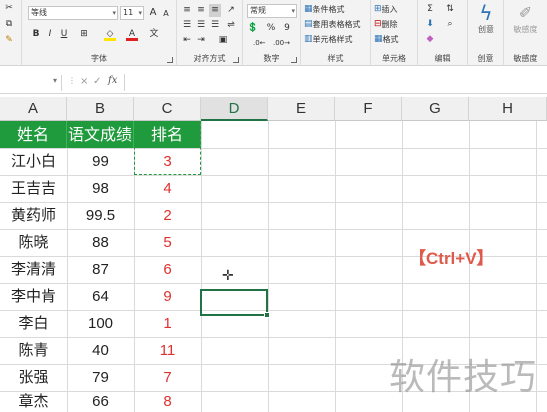 The image size is (547, 412). I want to click on name-cell: 王吉吉, so click(33, 188).